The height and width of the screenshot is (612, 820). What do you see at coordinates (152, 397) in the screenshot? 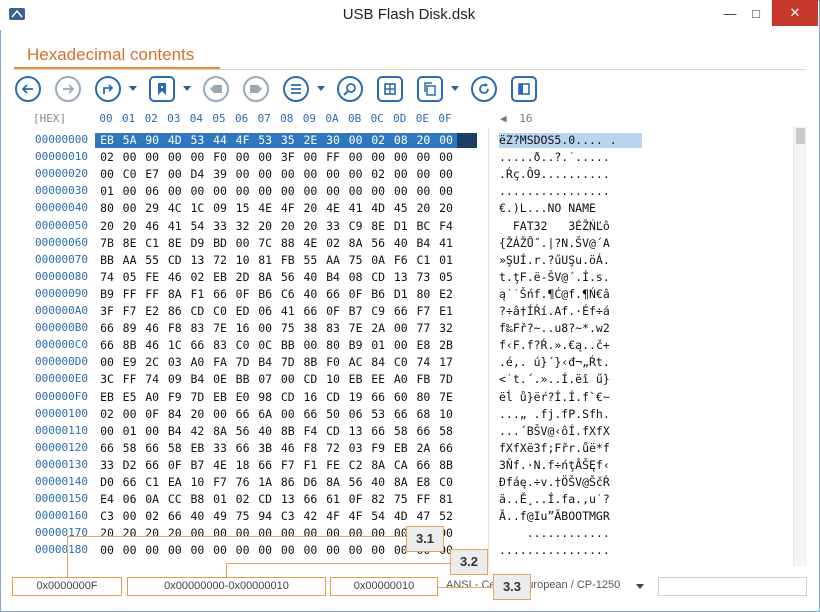
I see `hex-byte: A0` at bounding box center [152, 397].